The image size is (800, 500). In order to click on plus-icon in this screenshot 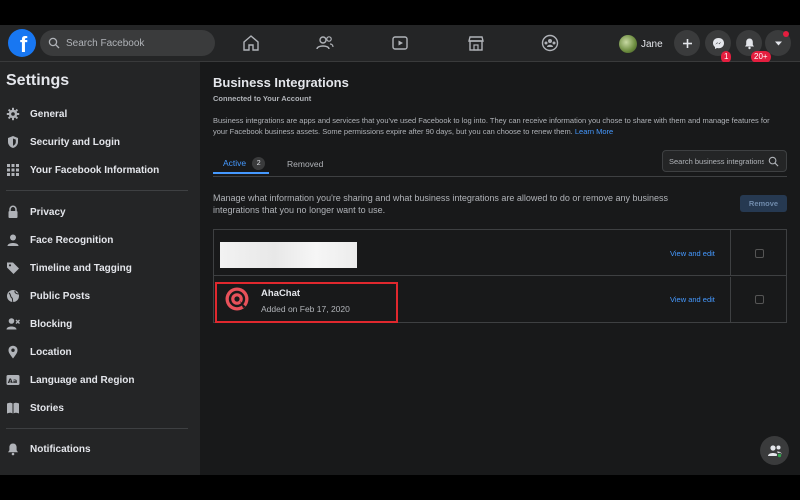, I will do `click(687, 43)`.